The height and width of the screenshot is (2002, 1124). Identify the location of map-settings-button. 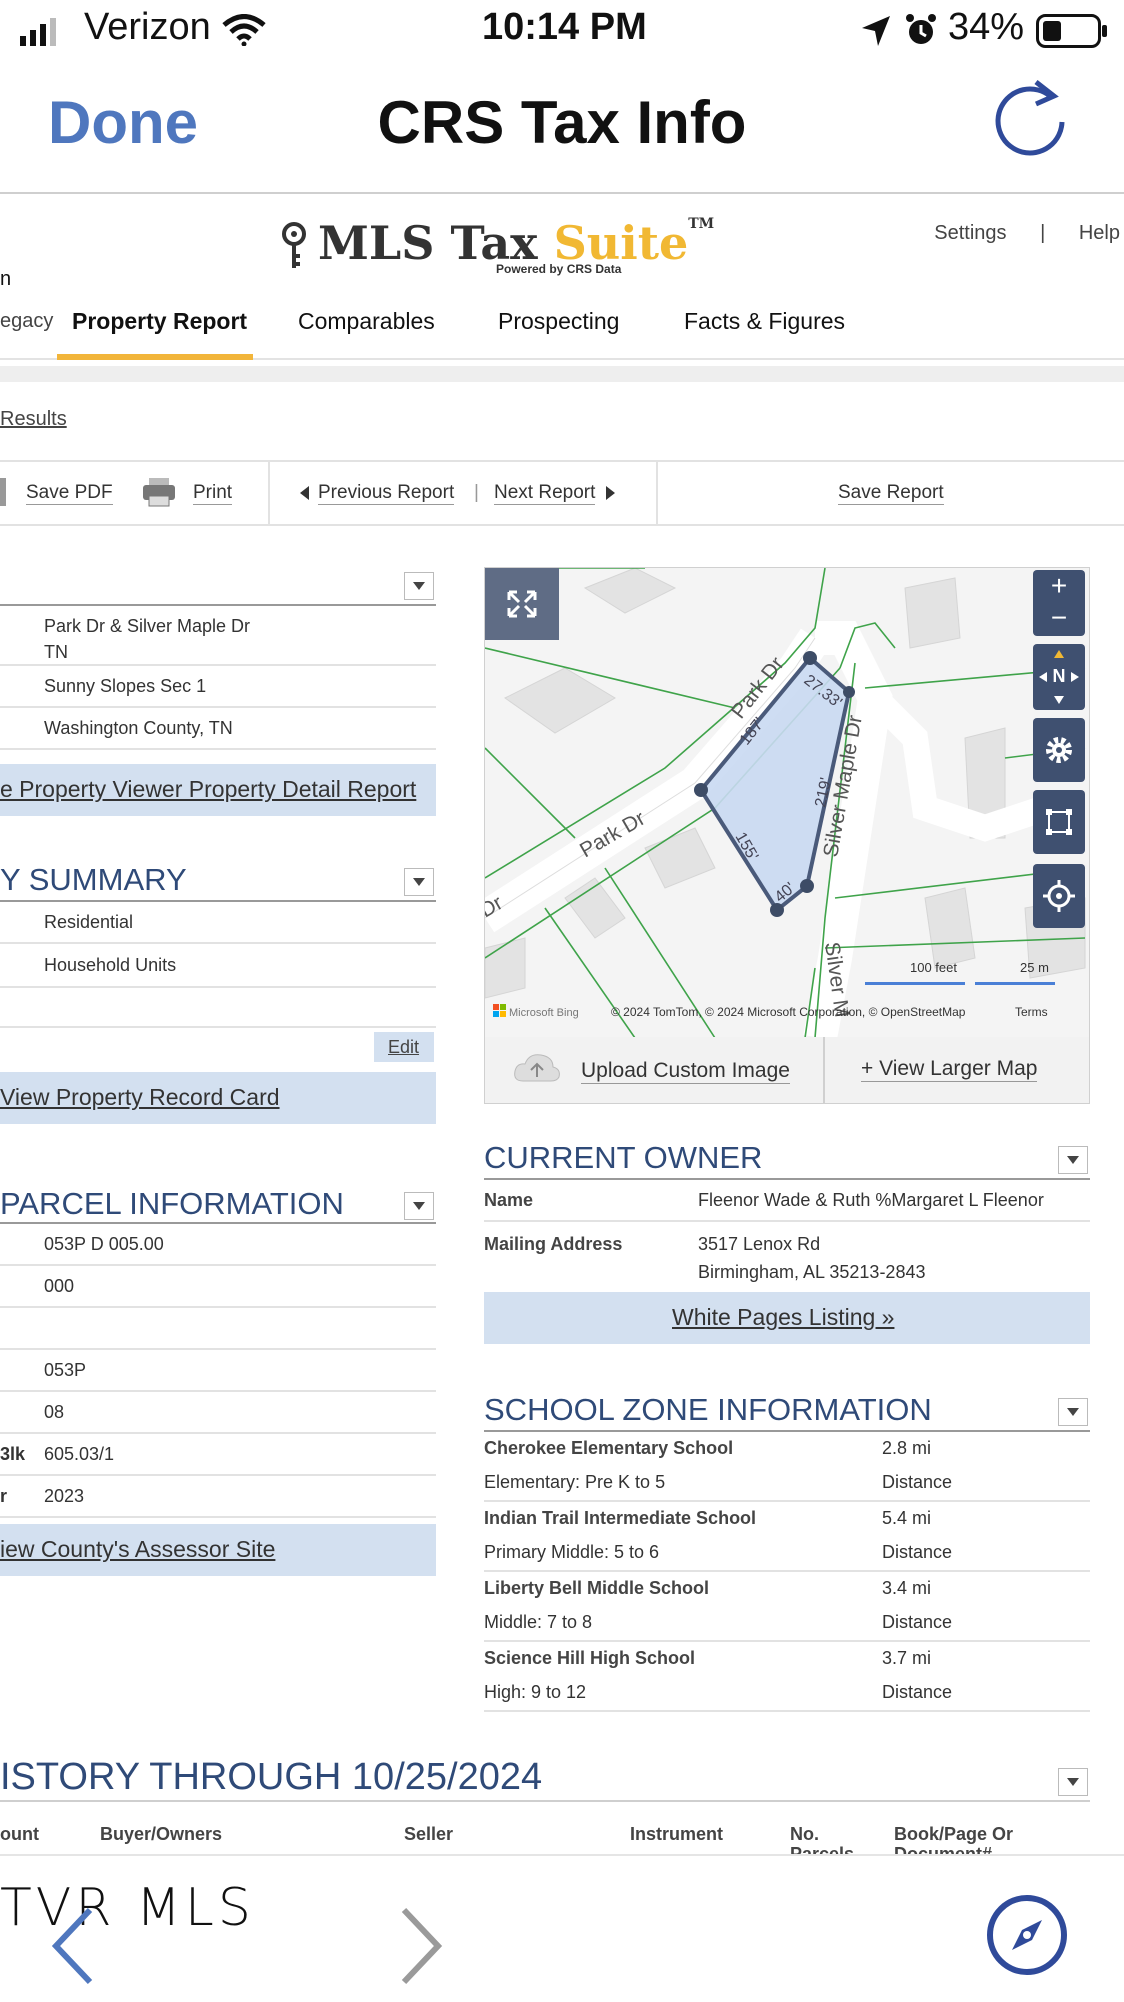
(1059, 750).